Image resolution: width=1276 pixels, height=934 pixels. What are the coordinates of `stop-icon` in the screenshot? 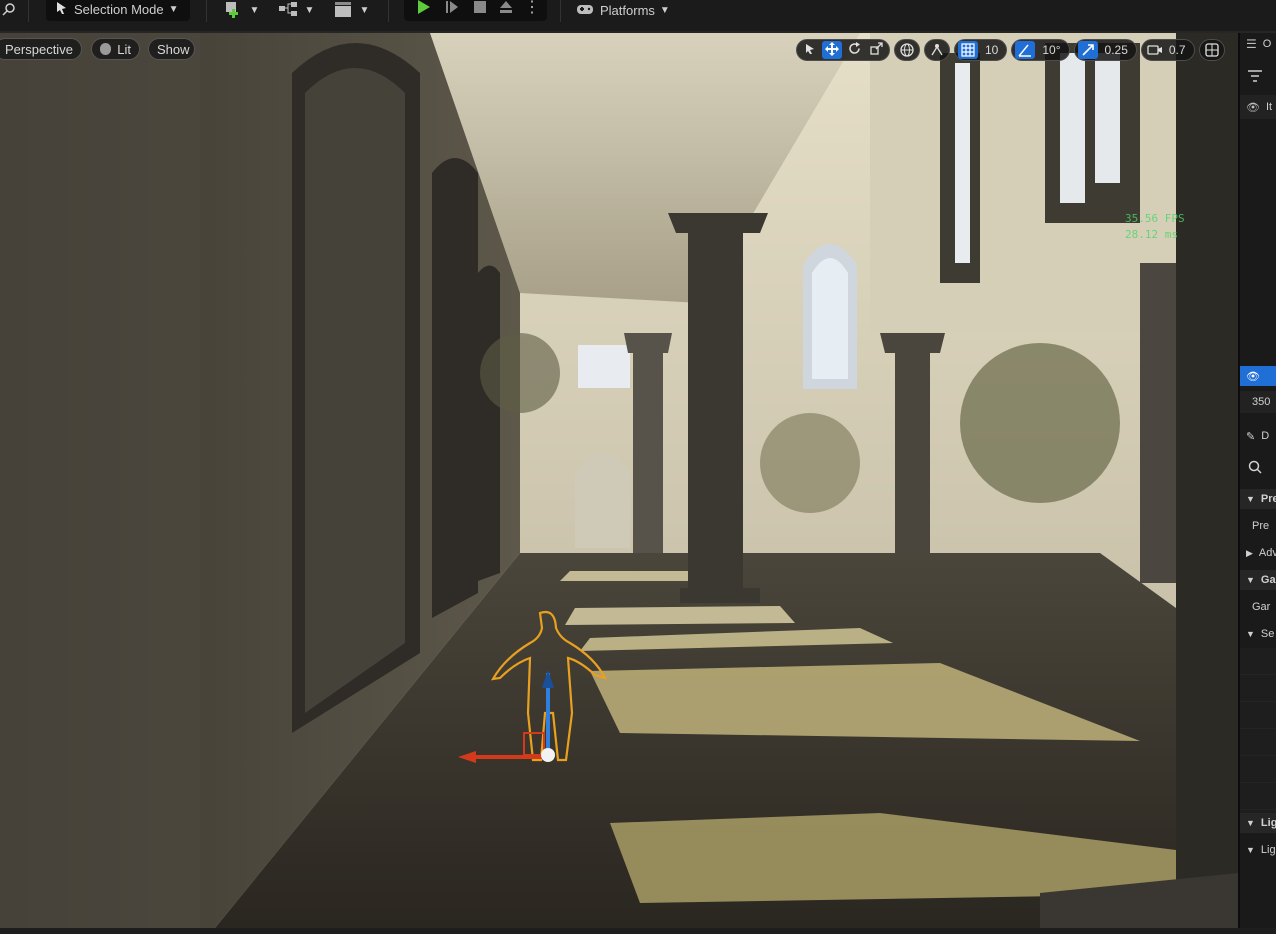 It's located at (480, 8).